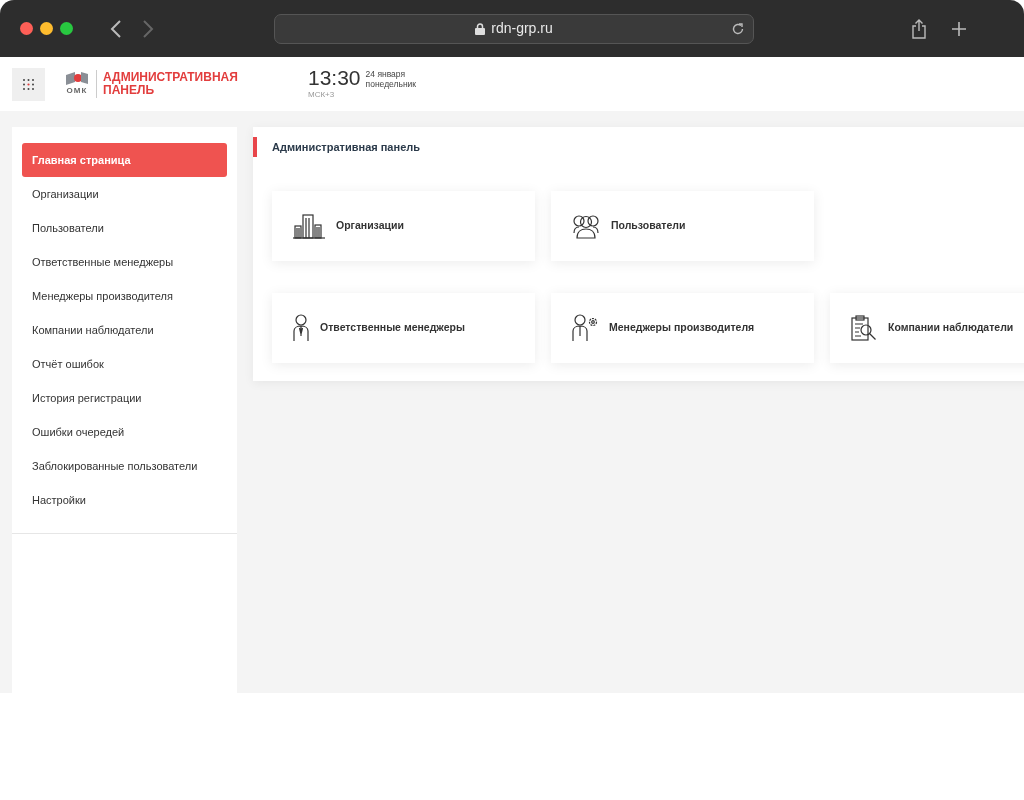 Image resolution: width=1024 pixels, height=800 pixels. Describe the element at coordinates (124, 228) in the screenshot. I see `sidebar-item: Пользователи` at that location.